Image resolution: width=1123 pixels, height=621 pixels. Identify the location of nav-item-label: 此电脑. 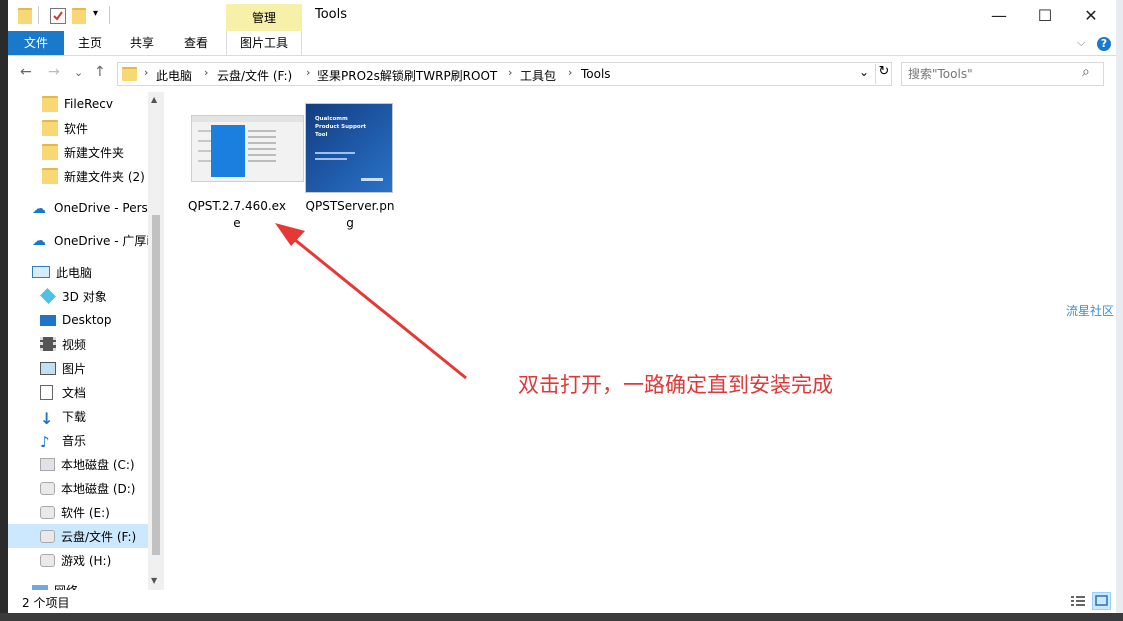
(74, 272).